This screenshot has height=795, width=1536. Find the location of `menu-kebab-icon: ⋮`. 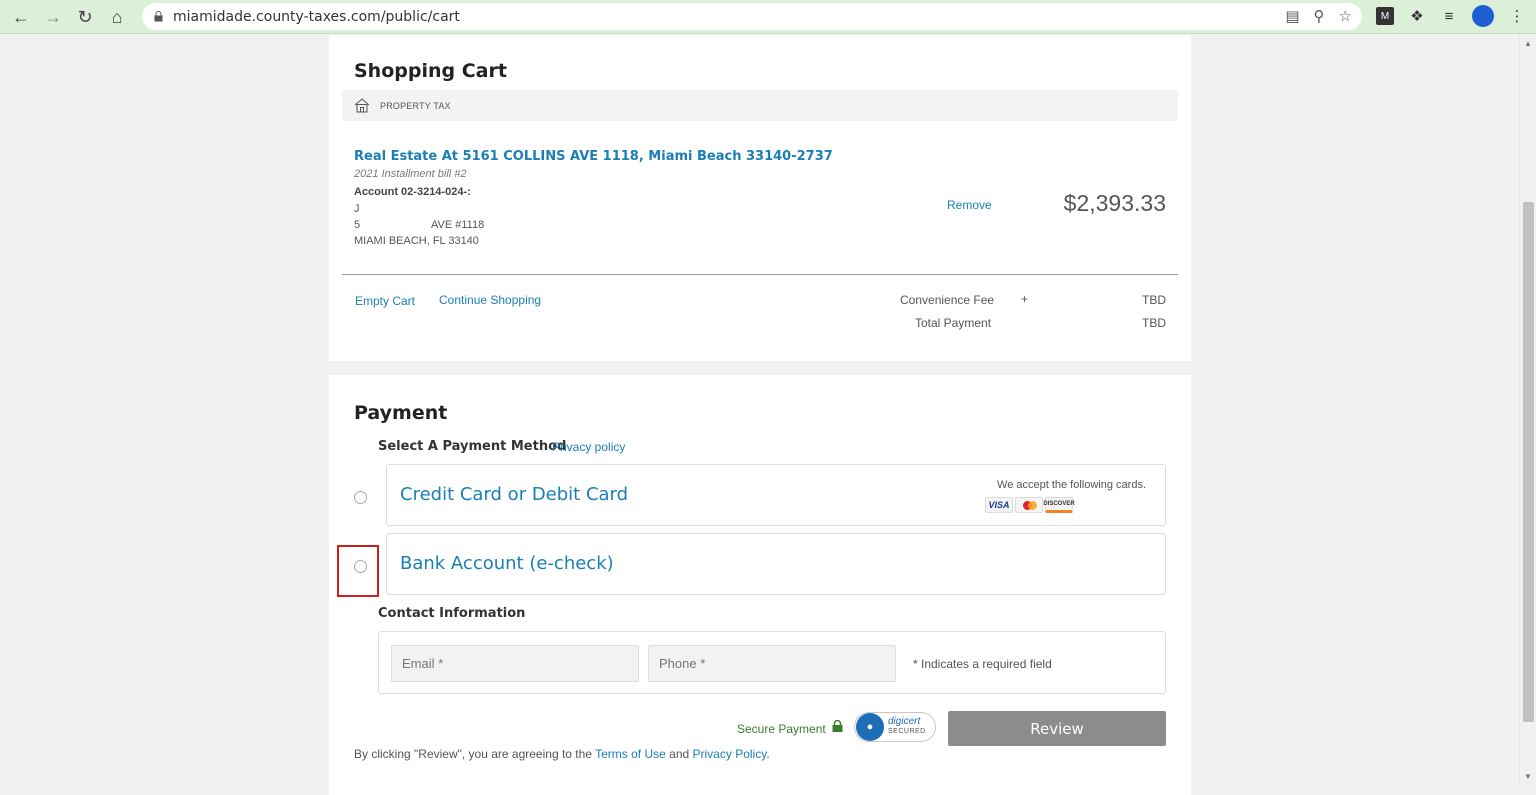

menu-kebab-icon: ⋮ is located at coordinates (1517, 16).